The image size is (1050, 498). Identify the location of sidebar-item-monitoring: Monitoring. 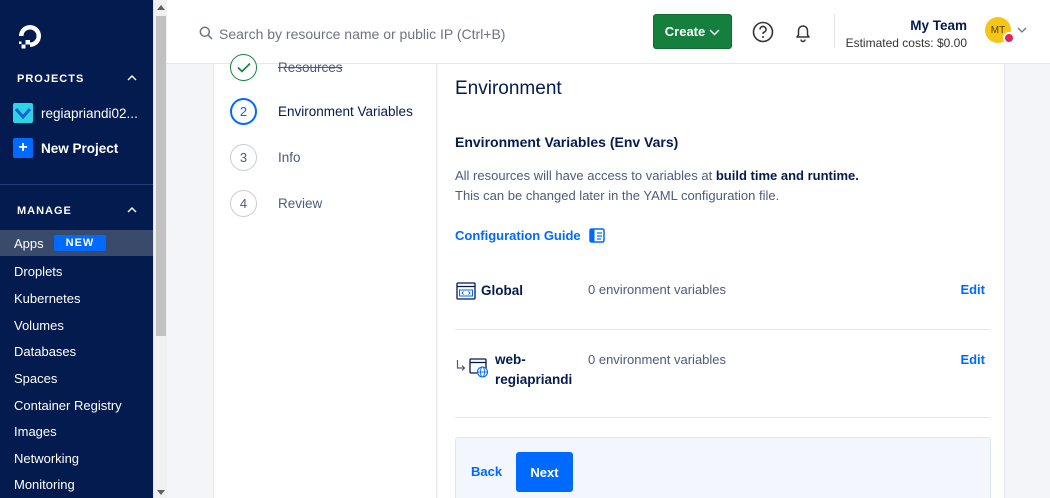
(76, 484).